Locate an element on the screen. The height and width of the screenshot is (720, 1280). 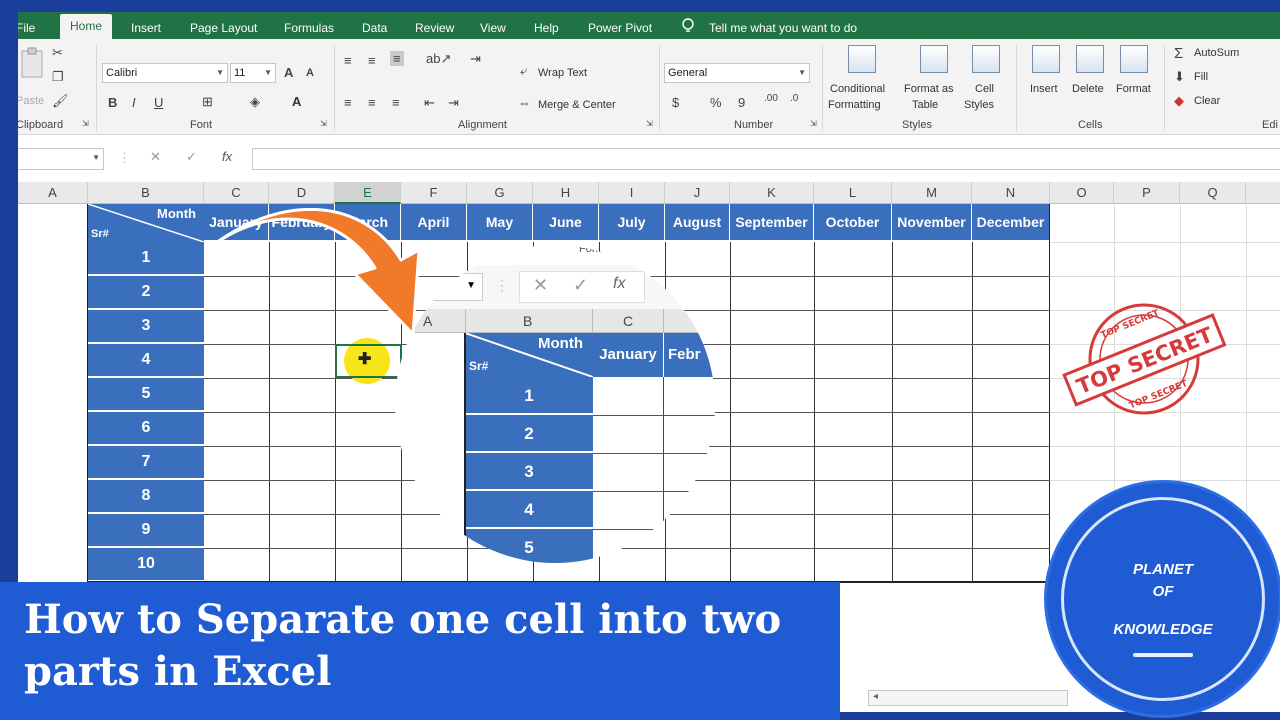
fill-icon: ⬇ is located at coordinates (1179, 77).